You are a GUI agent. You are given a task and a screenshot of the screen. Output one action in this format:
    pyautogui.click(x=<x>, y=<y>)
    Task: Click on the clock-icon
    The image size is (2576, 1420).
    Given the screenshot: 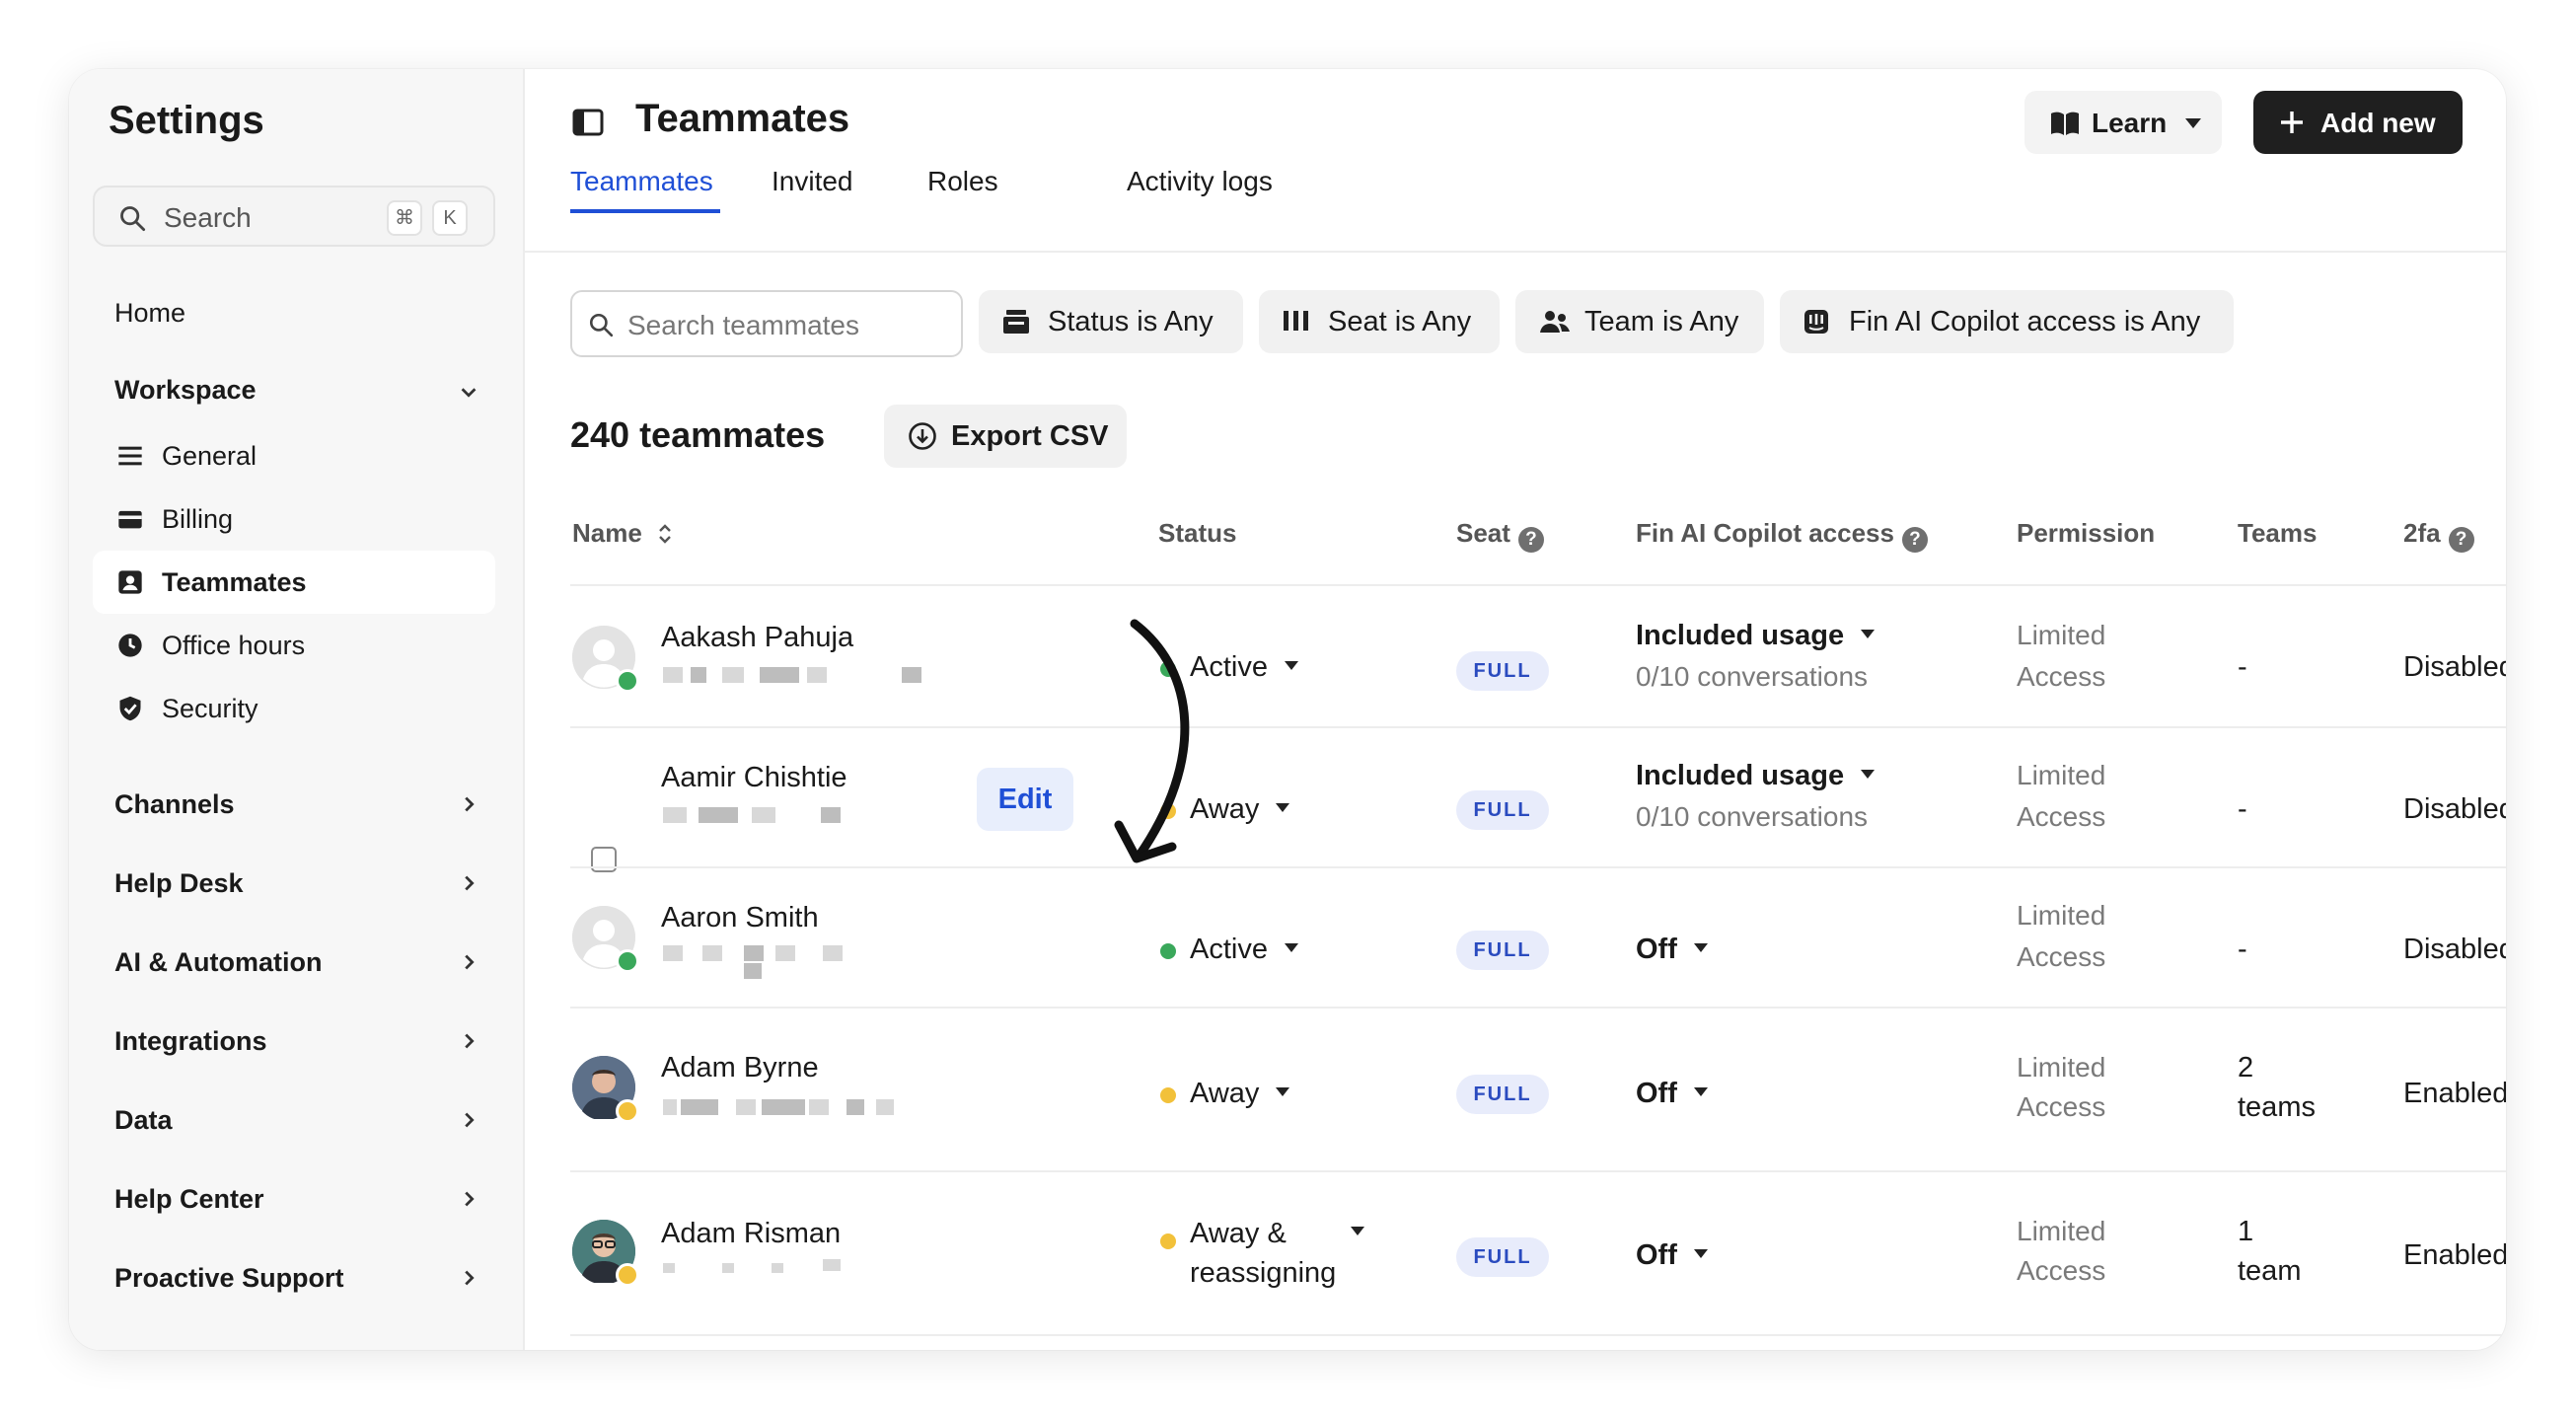 What is the action you would take?
    pyautogui.click(x=130, y=646)
    